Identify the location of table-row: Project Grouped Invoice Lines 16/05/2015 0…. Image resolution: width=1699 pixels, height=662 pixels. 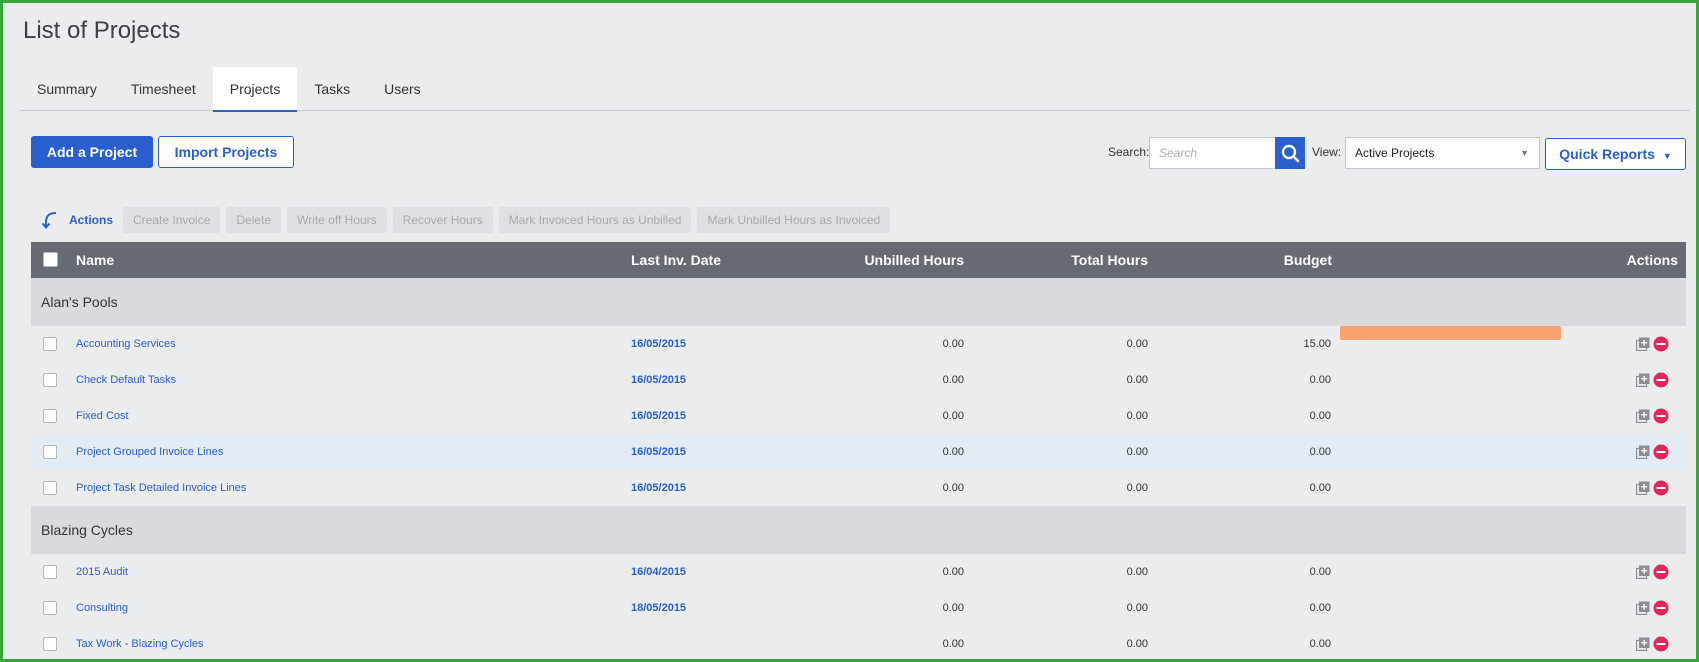
(858, 452).